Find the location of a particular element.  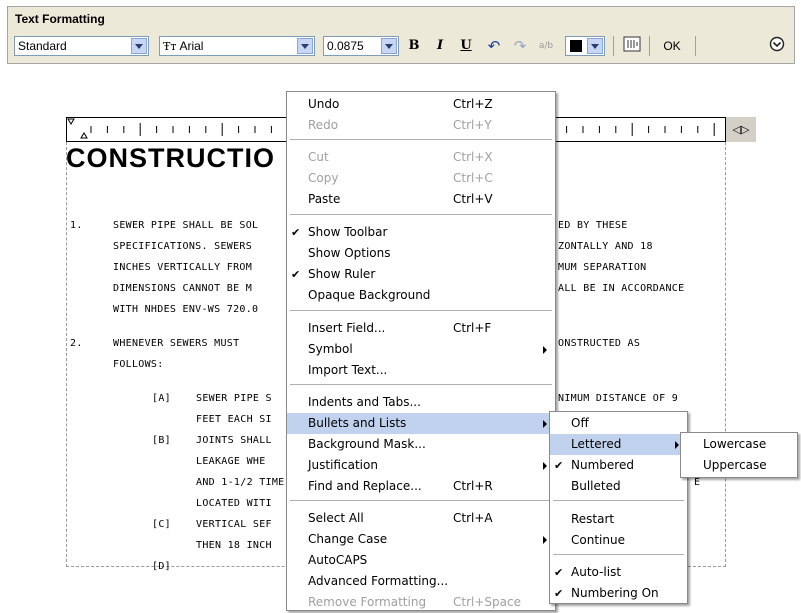

menu-item-label: Cut is located at coordinates (318, 157).